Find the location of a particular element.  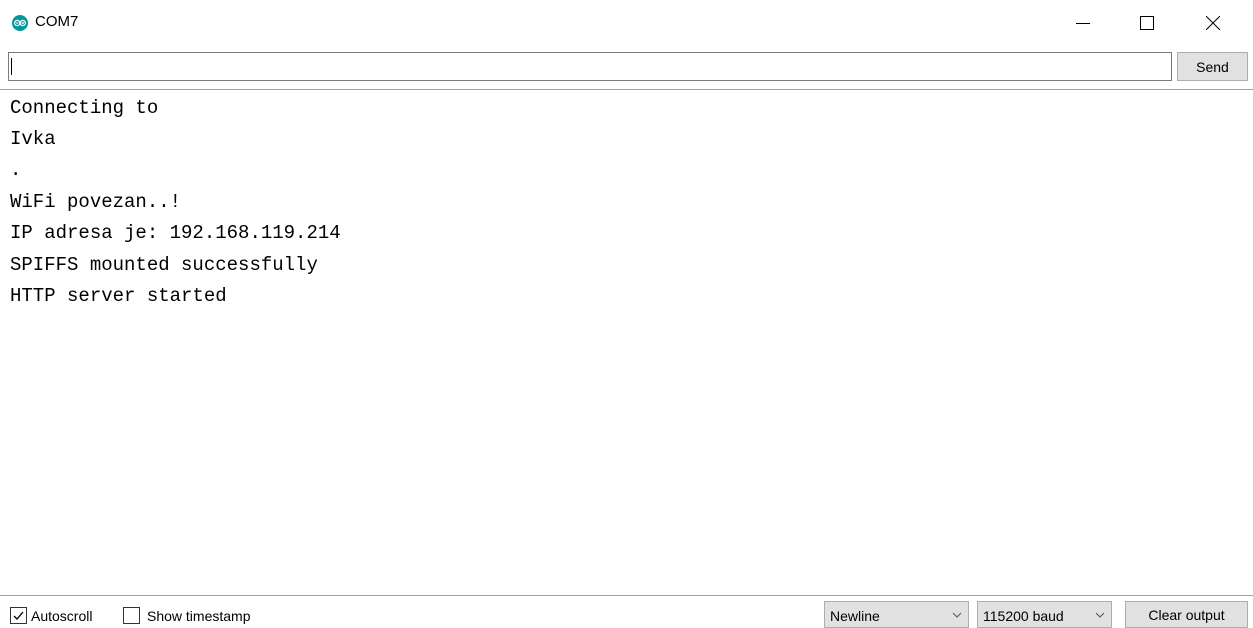

output-line: Ivka is located at coordinates (33, 139).